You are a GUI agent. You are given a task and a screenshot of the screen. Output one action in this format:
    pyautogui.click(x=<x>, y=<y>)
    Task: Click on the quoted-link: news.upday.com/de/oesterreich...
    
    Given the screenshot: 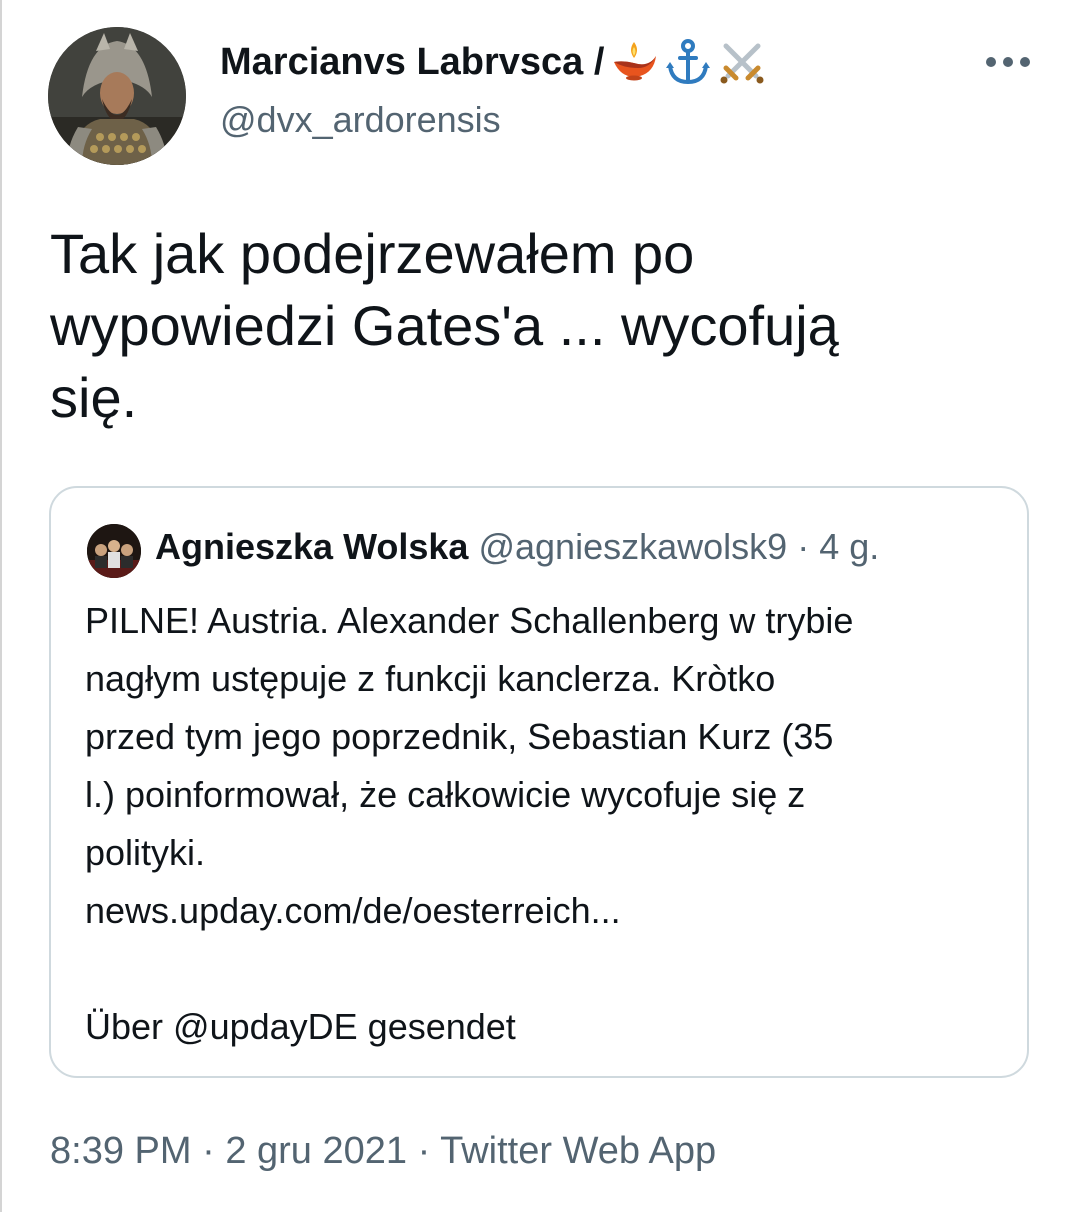 What is the action you would take?
    pyautogui.click(x=545, y=911)
    